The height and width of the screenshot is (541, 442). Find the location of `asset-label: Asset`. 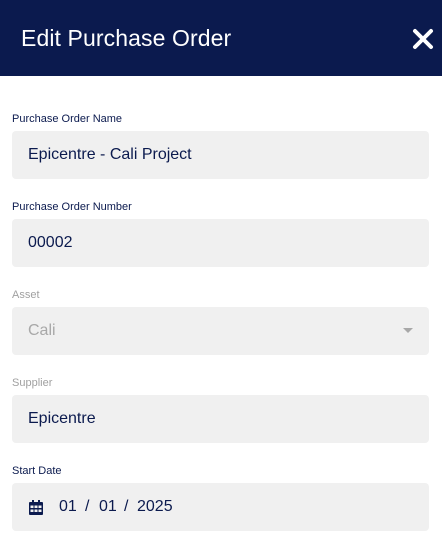

asset-label: Asset is located at coordinates (26, 295).